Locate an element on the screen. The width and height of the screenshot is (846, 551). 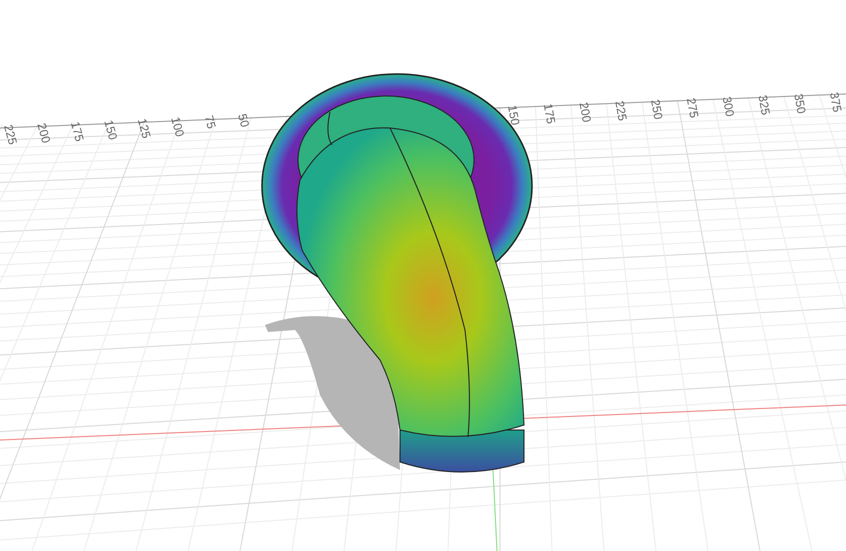
ruler-label: 100 is located at coordinates (177, 126).